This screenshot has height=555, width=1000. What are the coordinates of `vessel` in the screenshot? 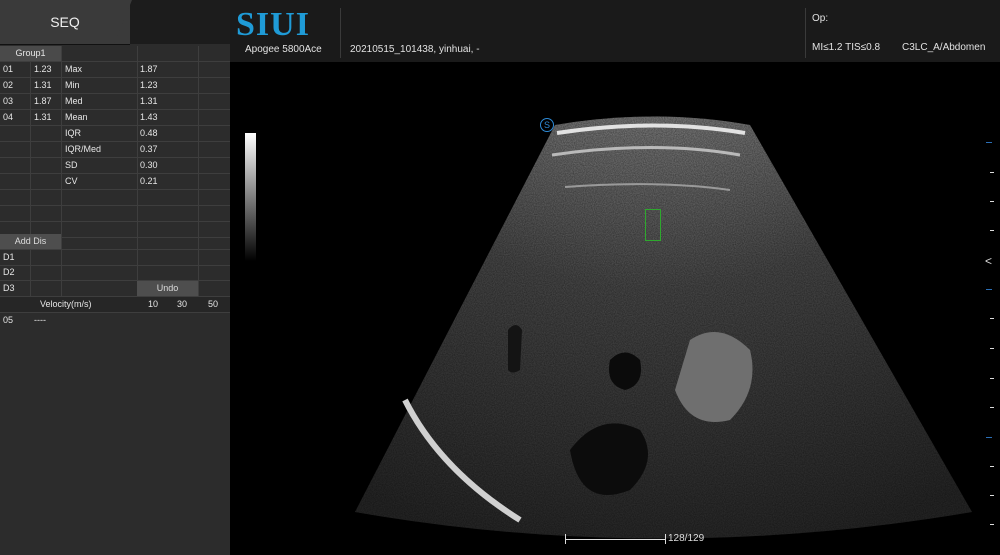 It's located at (515, 349).